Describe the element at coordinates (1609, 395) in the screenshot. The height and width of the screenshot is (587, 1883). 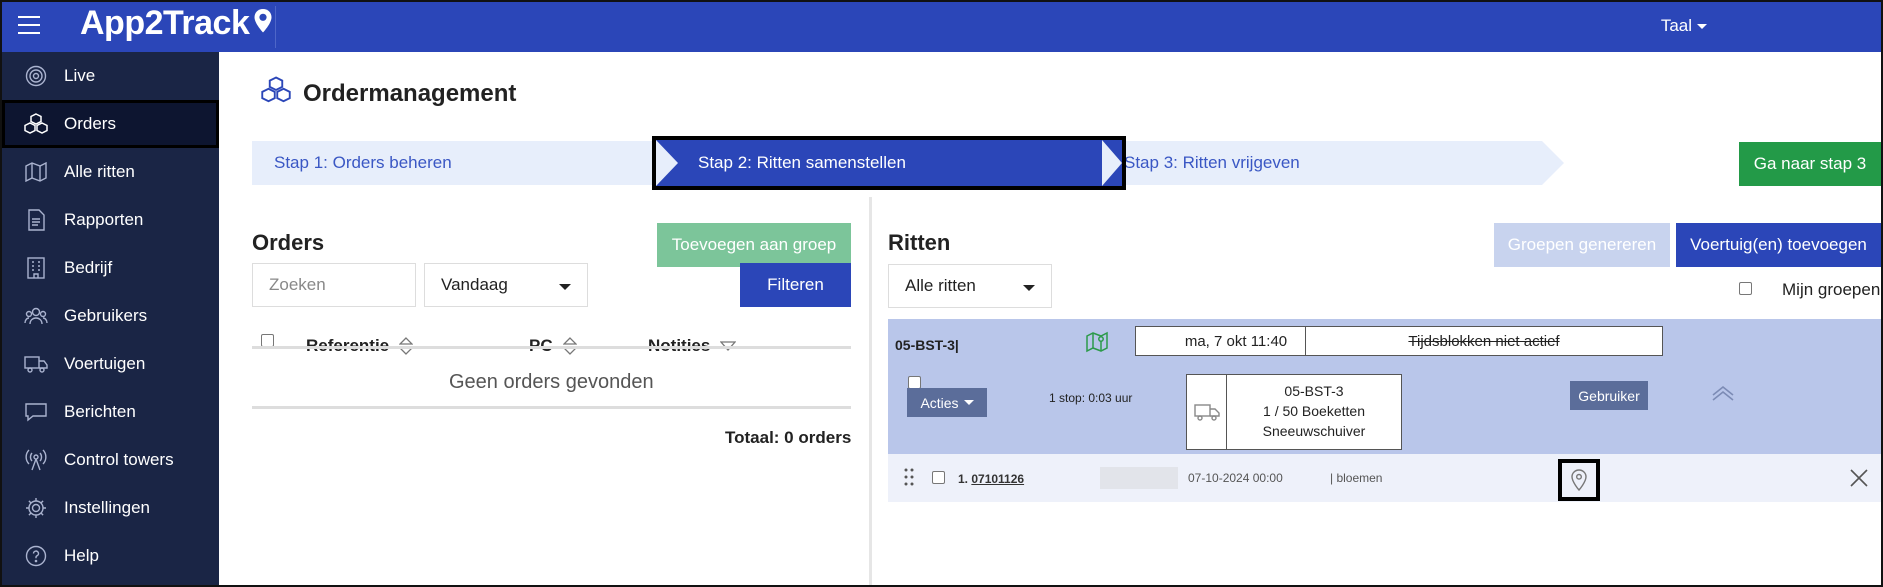
I see `user-button: Gebruiker` at that location.